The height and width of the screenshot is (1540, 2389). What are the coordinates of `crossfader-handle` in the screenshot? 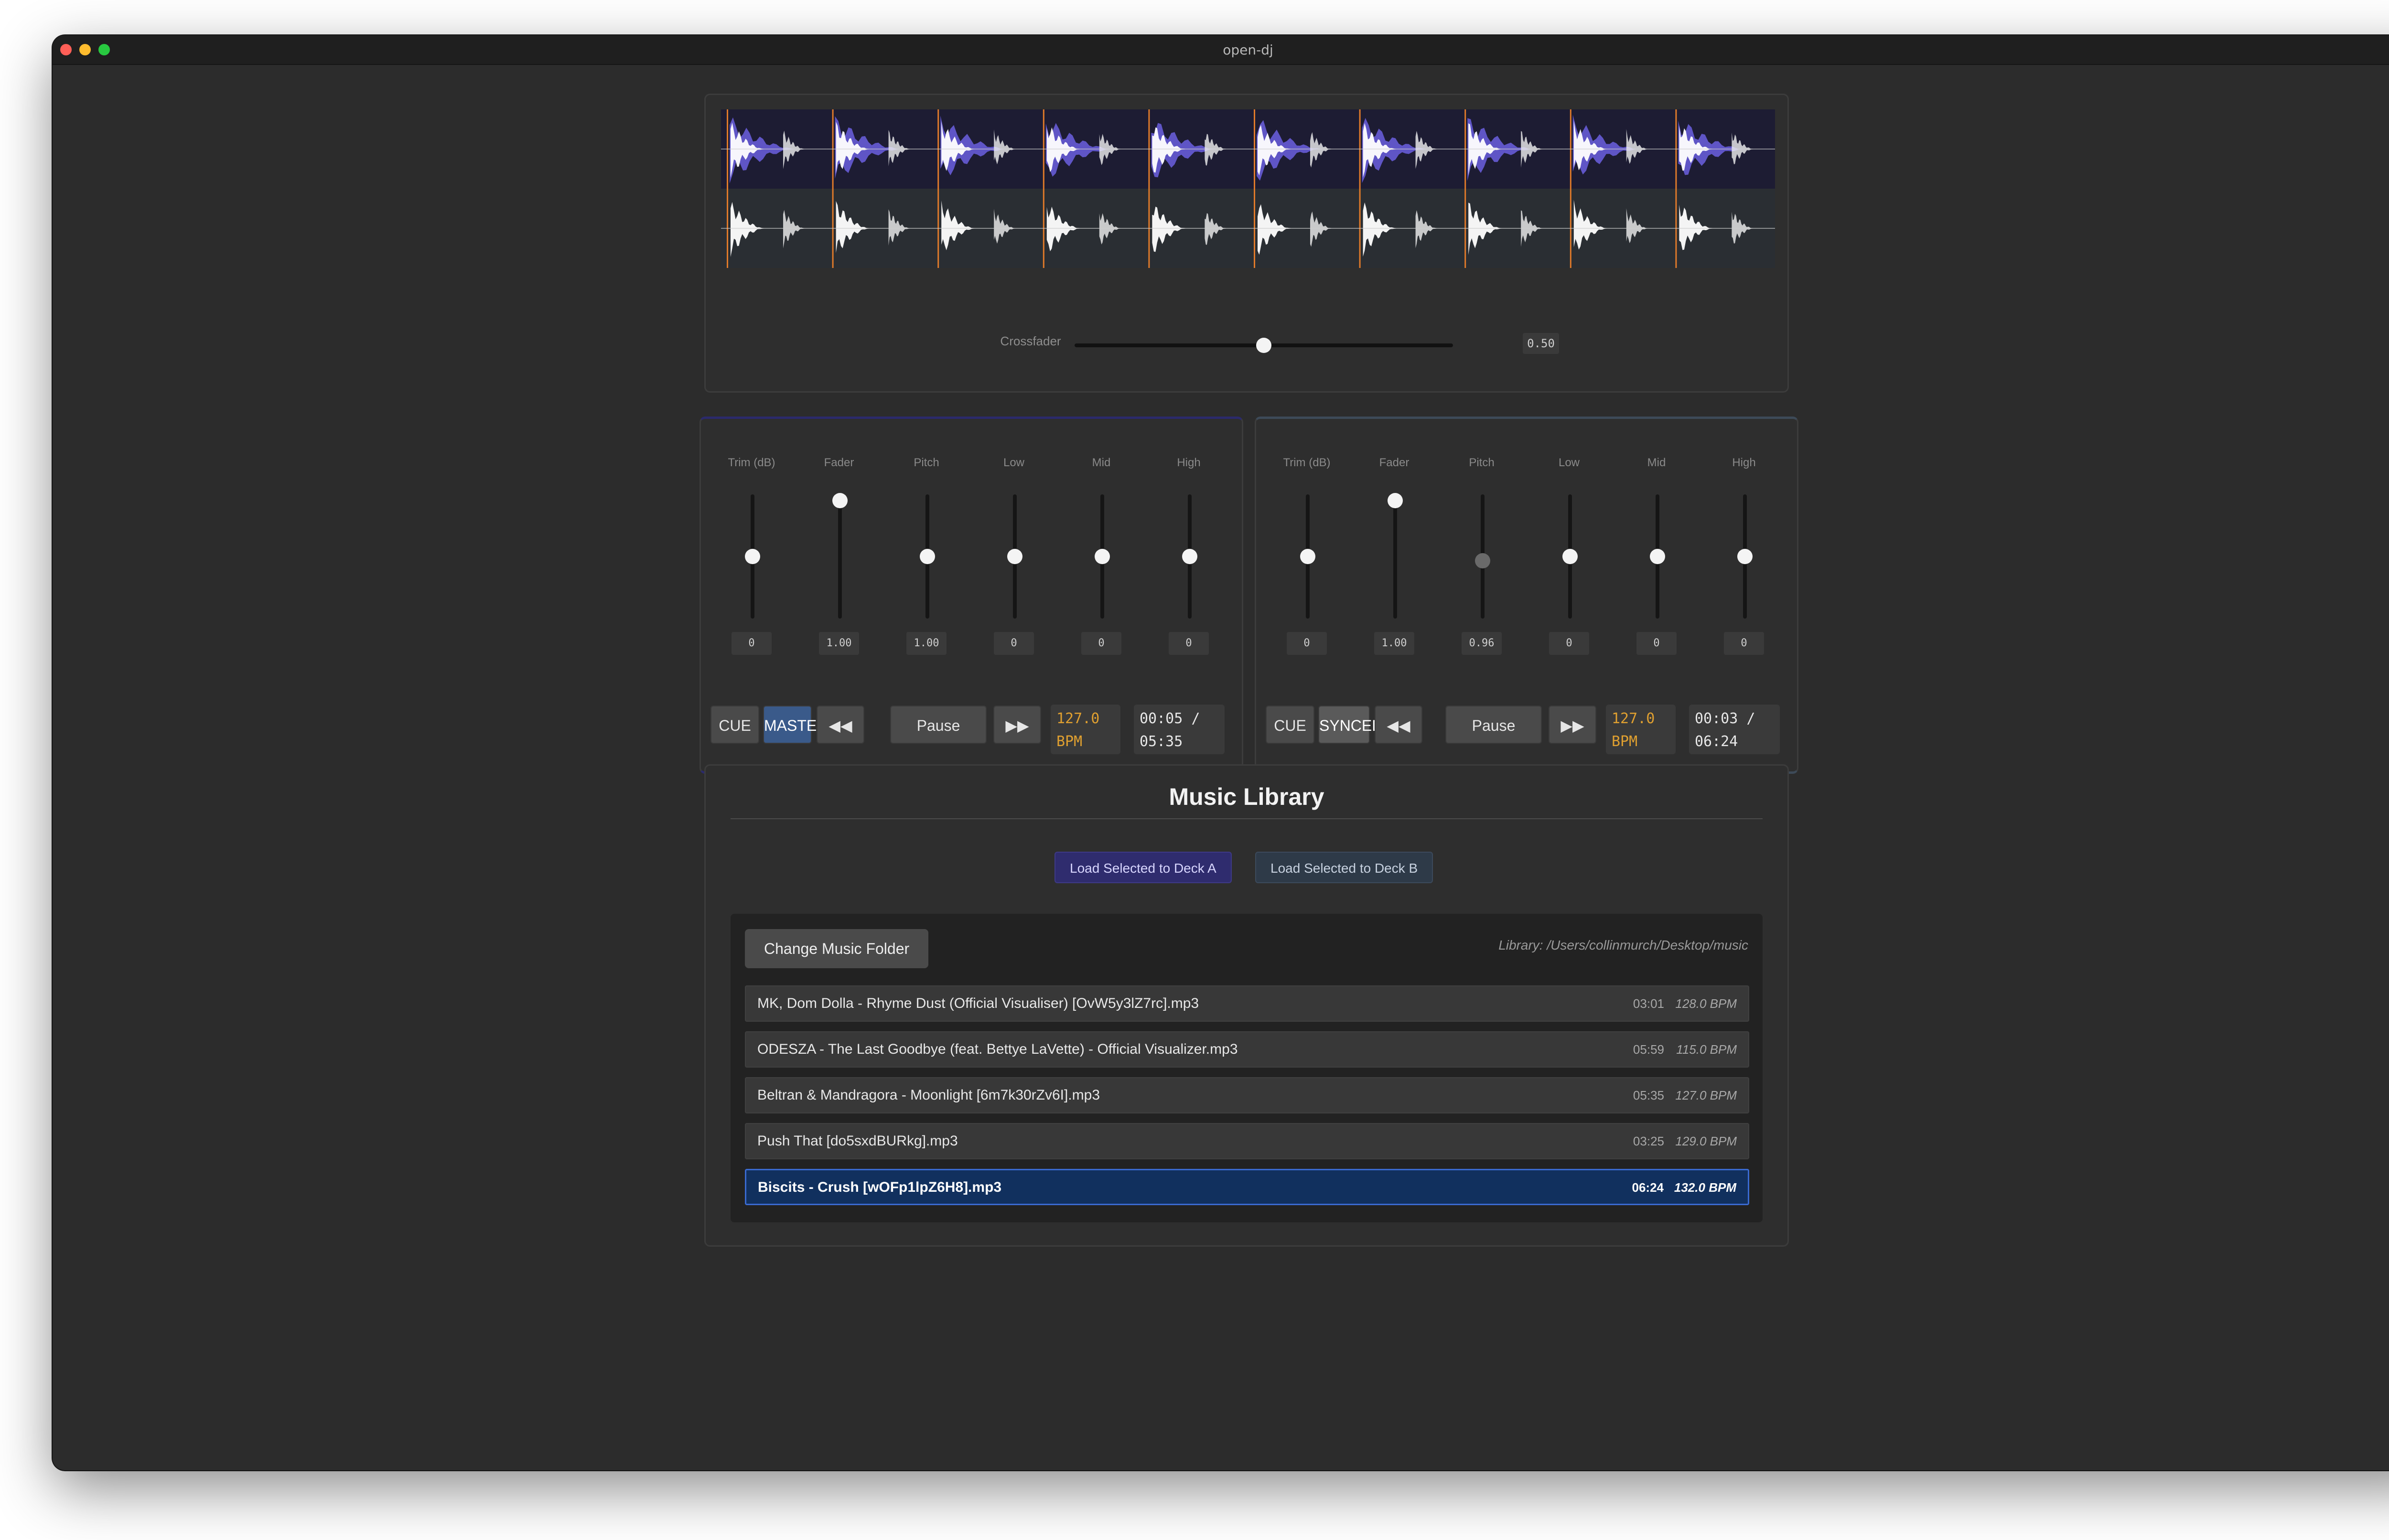 It's located at (1263, 346).